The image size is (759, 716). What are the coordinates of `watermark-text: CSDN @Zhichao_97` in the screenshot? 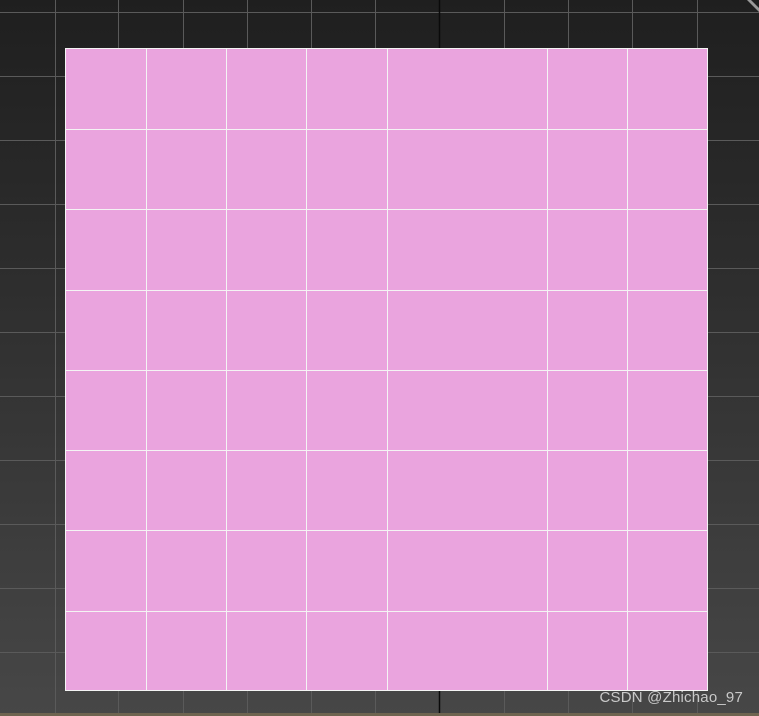 It's located at (671, 697).